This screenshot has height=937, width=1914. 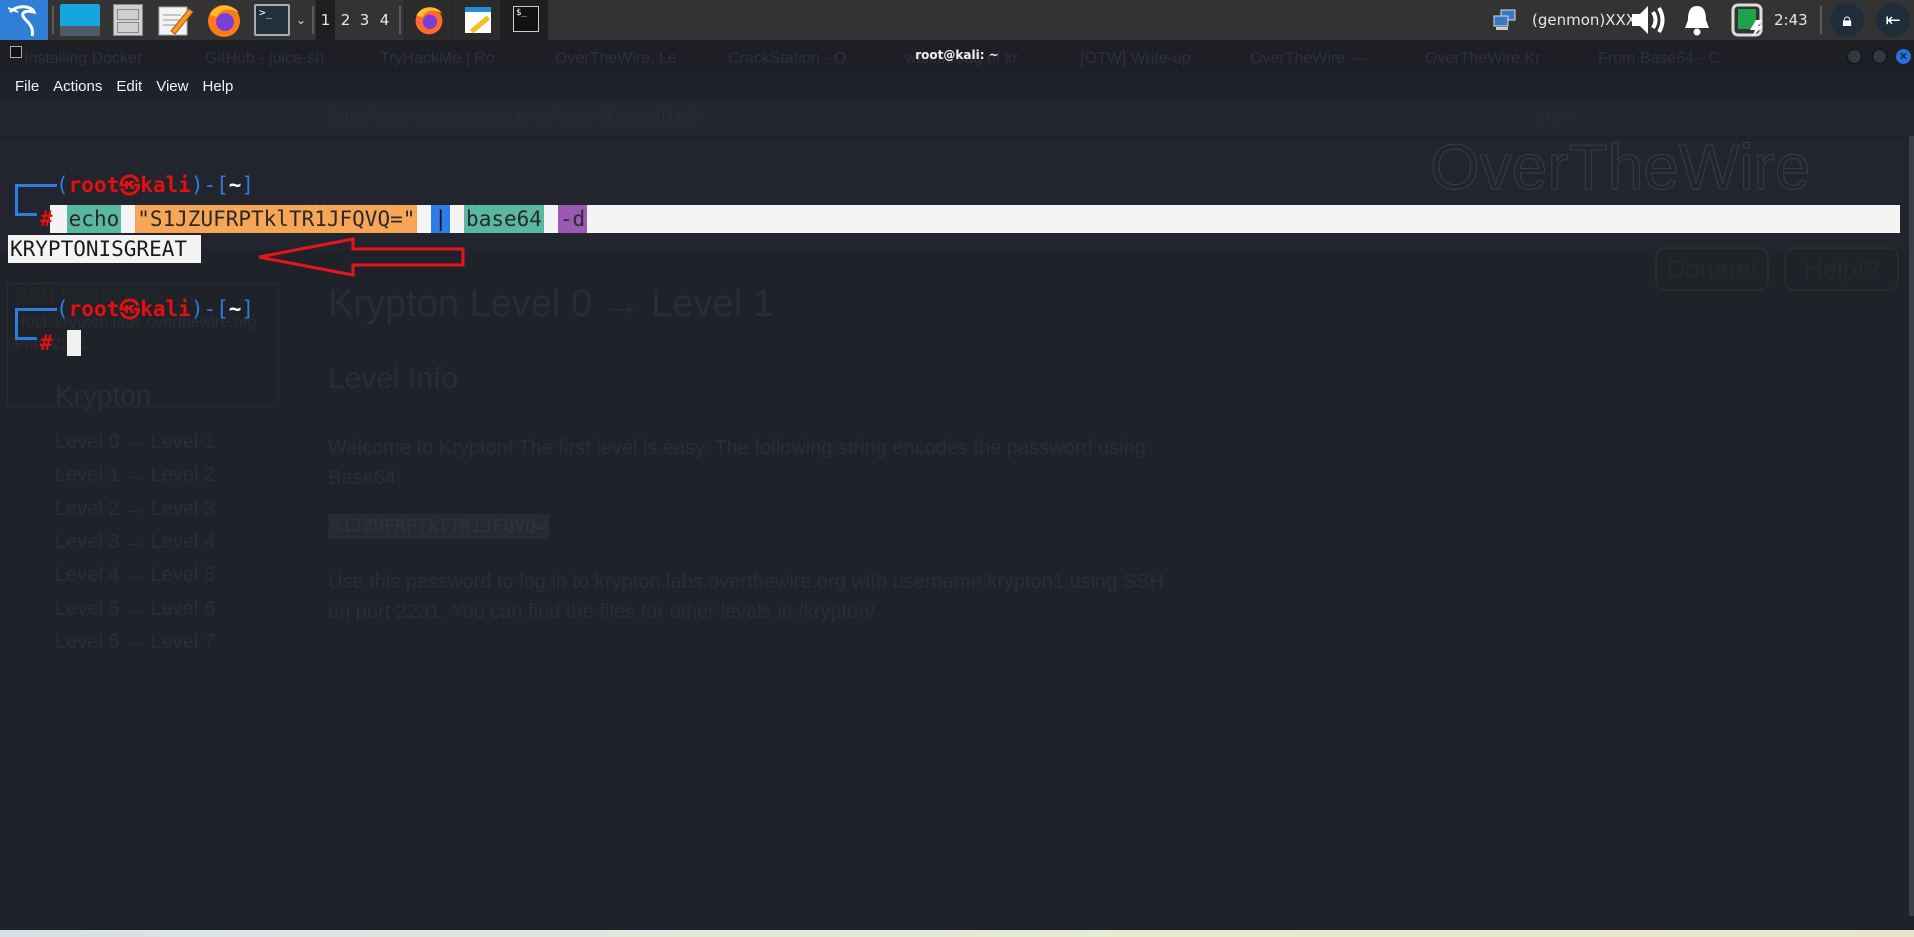 I want to click on terminal-icon: >_, so click(x=272, y=20).